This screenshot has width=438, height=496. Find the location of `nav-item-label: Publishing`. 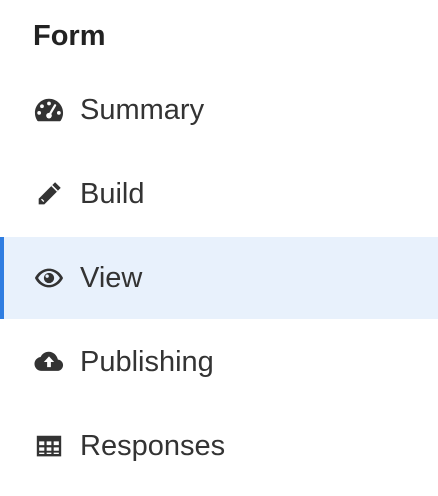

nav-item-label: Publishing is located at coordinates (147, 362).